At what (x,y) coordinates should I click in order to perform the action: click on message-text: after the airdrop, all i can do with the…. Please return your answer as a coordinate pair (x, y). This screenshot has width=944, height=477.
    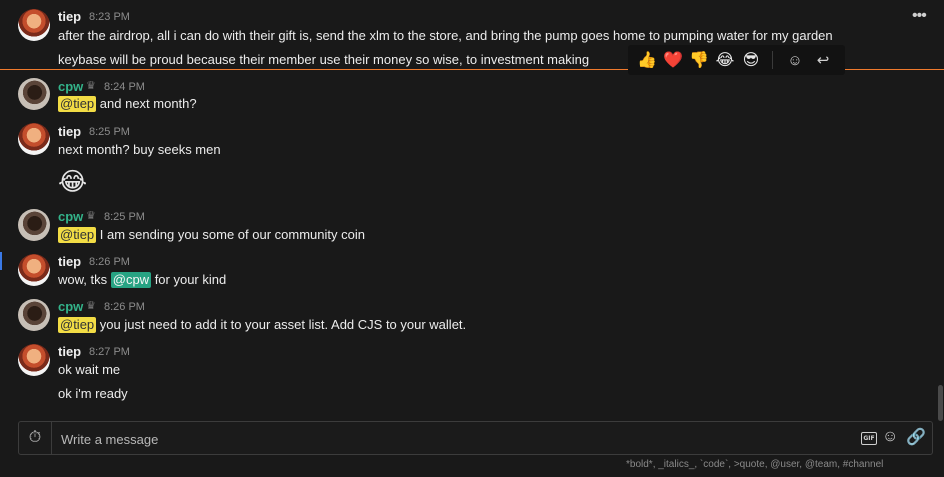
    Looking at the image, I should click on (445, 35).